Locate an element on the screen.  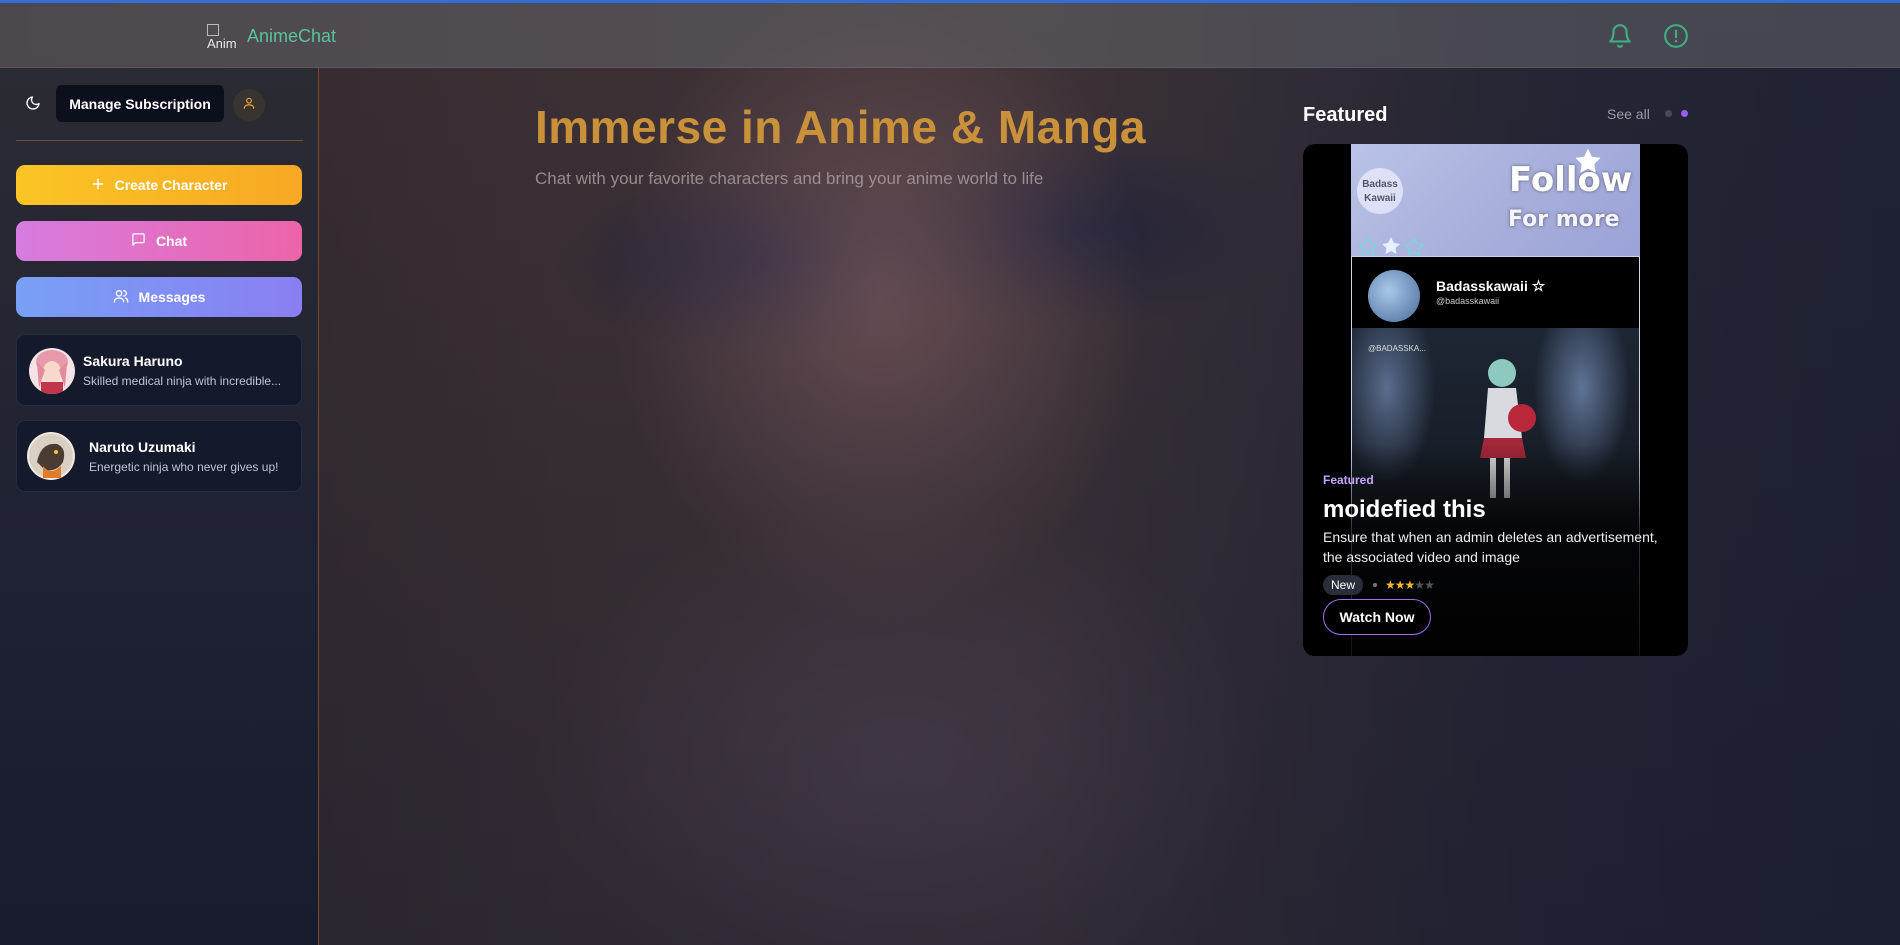
manage-subscription-button: Manage Subscription is located at coordinates (140, 103).